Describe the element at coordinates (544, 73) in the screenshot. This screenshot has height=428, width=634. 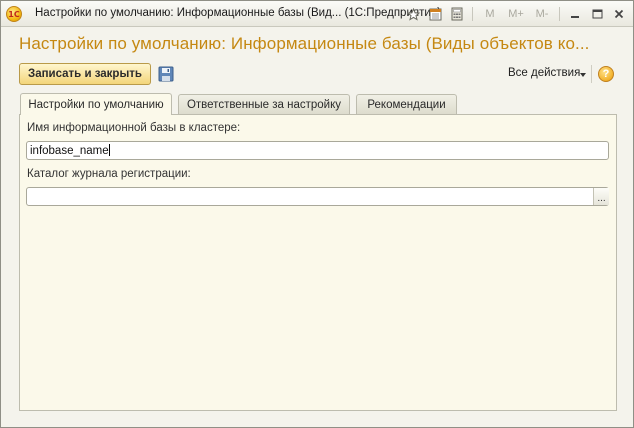
I see `all-actions-menu: Все действия` at that location.